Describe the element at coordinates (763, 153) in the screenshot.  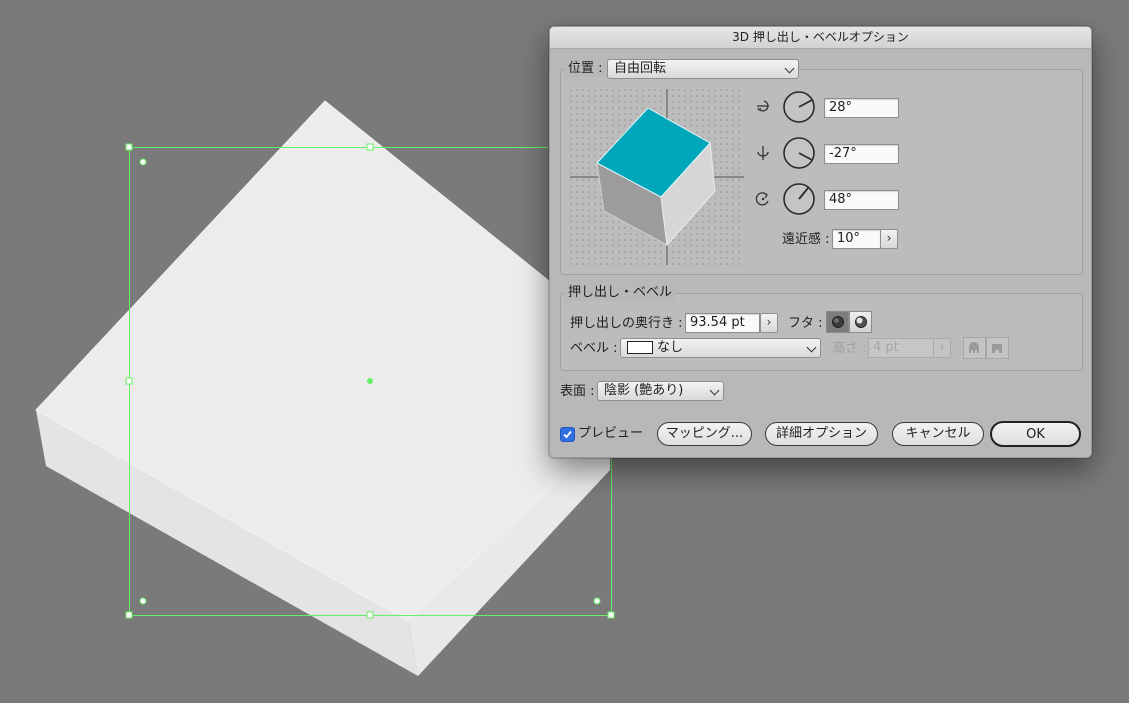
I see `y-axis-rotate-icon` at that location.